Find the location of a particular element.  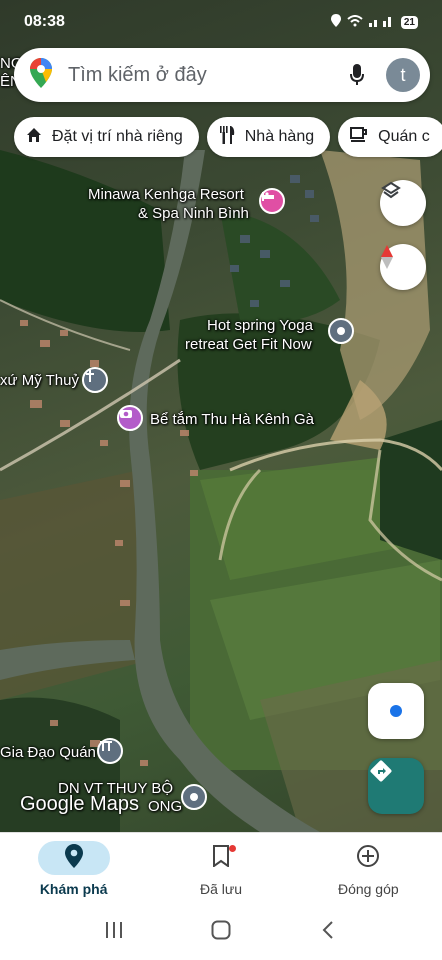

chip-restaurants: Nhà hàng is located at coordinates (268, 137).